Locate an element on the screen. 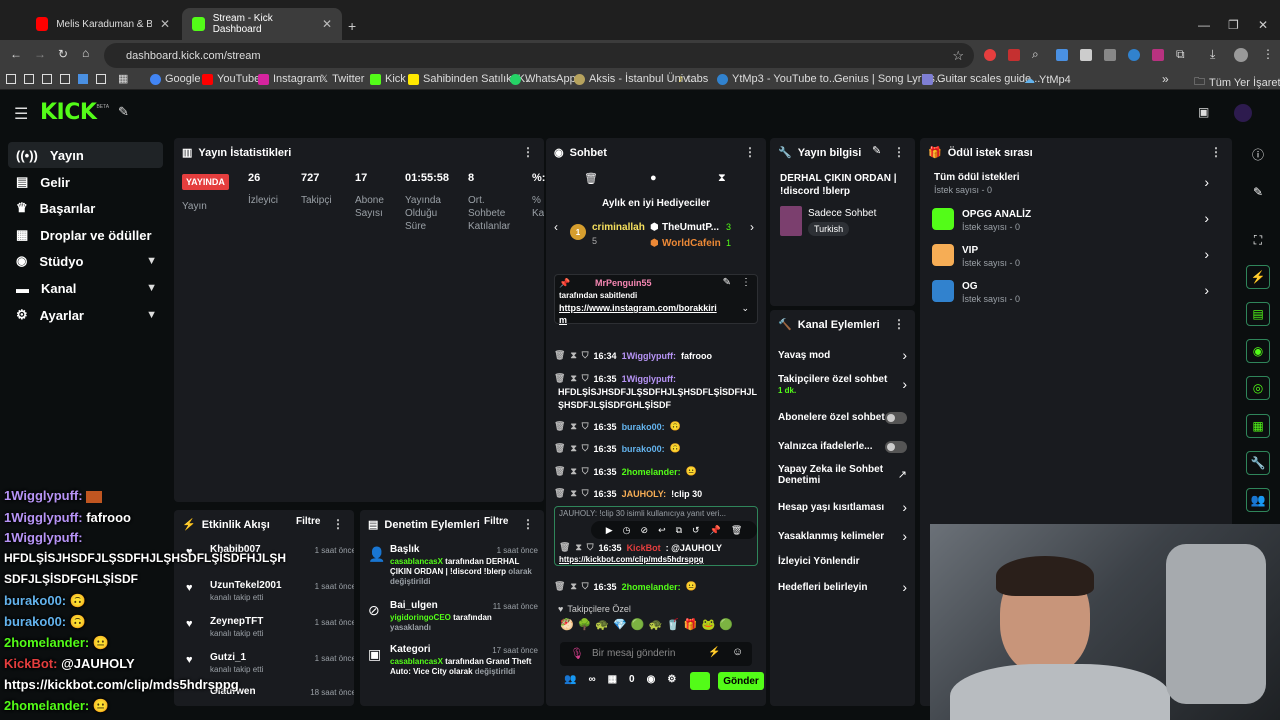  sidebar-item-studyo: ◉ Stüdyo ▼ is located at coordinates (85, 261).